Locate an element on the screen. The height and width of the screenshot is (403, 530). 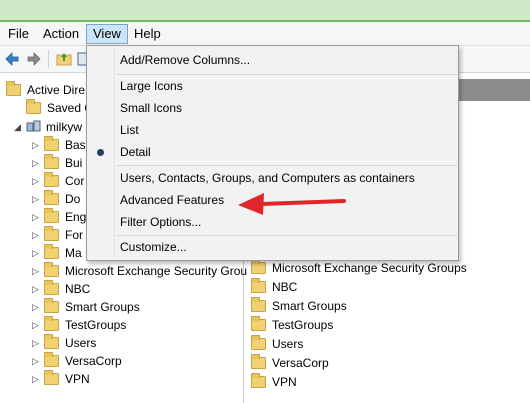
list-item: Users is located at coordinates (277, 343).